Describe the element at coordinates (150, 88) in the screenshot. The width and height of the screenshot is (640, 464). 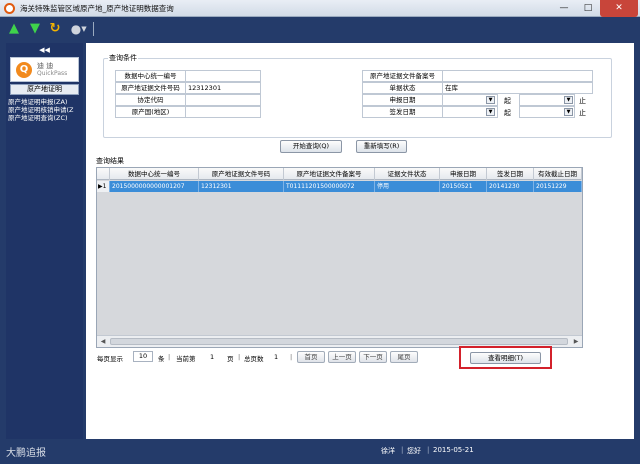
I see `doc-no-label: 原产地证据文件号码` at that location.